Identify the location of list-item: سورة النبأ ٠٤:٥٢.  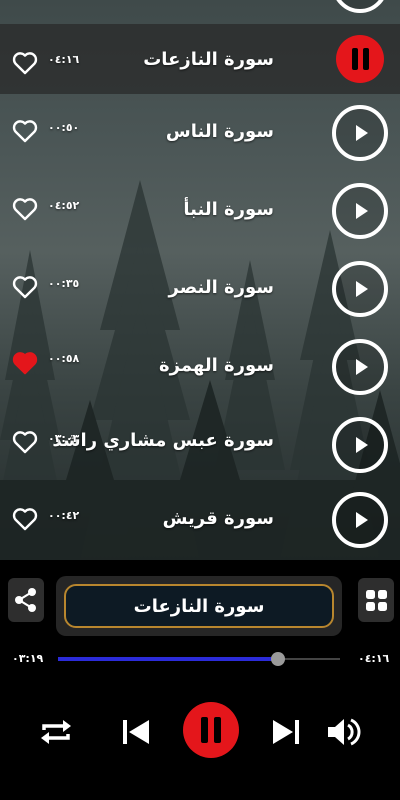
(200, 211).